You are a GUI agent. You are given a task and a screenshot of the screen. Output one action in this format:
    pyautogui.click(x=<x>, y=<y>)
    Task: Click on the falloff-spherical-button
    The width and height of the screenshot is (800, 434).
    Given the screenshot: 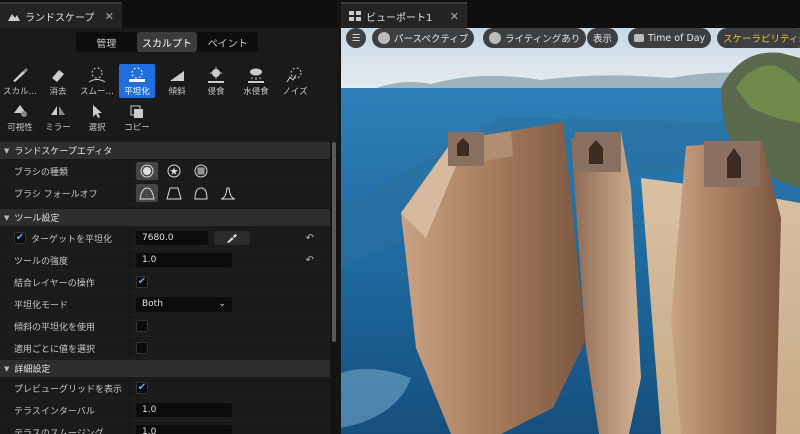 What is the action you would take?
    pyautogui.click(x=201, y=193)
    